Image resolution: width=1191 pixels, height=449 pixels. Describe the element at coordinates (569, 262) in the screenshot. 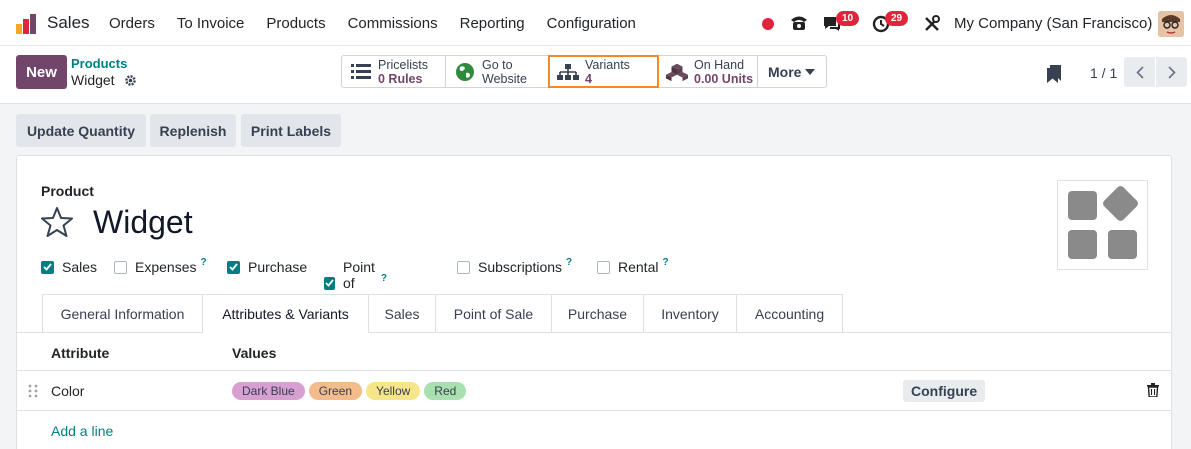

I see `subscriptions-help-icon: ?` at that location.